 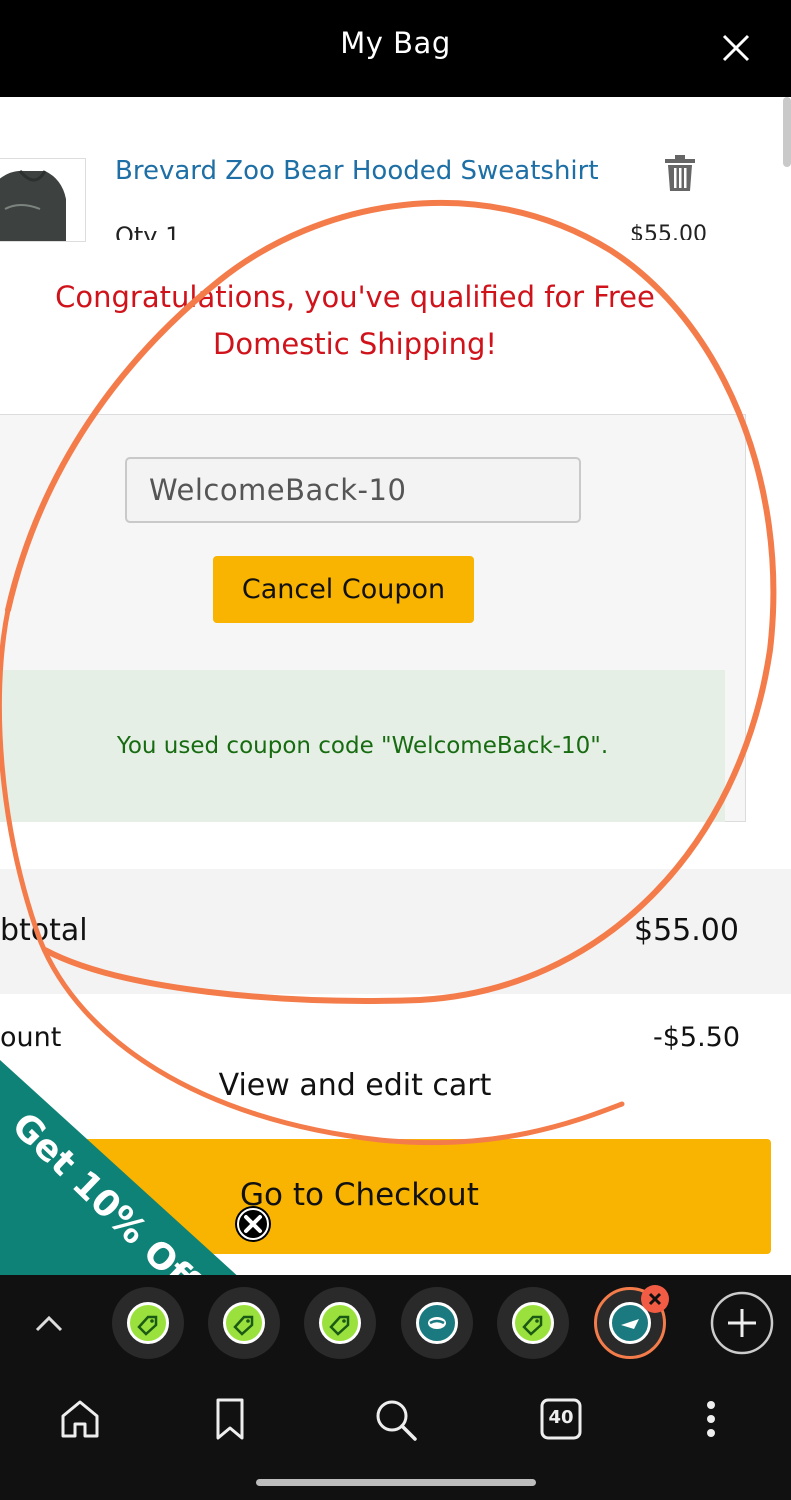 I want to click on home-indicator, so click(x=396, y=1482).